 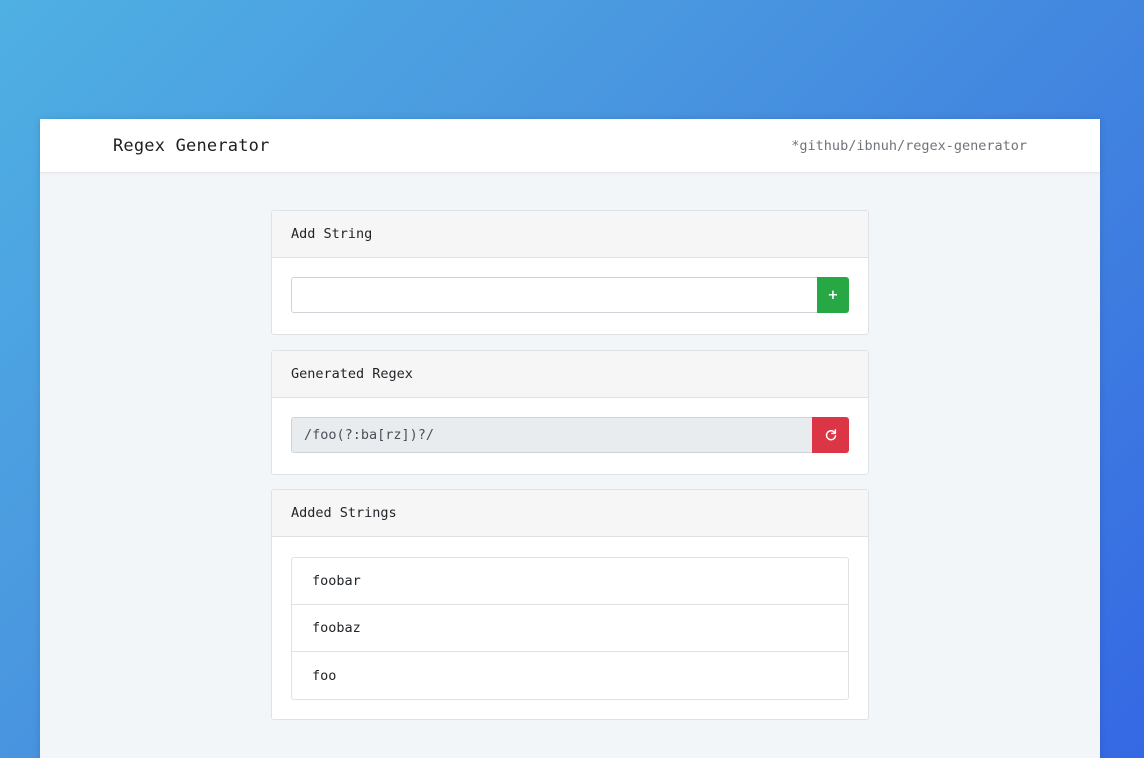 I want to click on added-strings-header: Added Strings, so click(x=570, y=513).